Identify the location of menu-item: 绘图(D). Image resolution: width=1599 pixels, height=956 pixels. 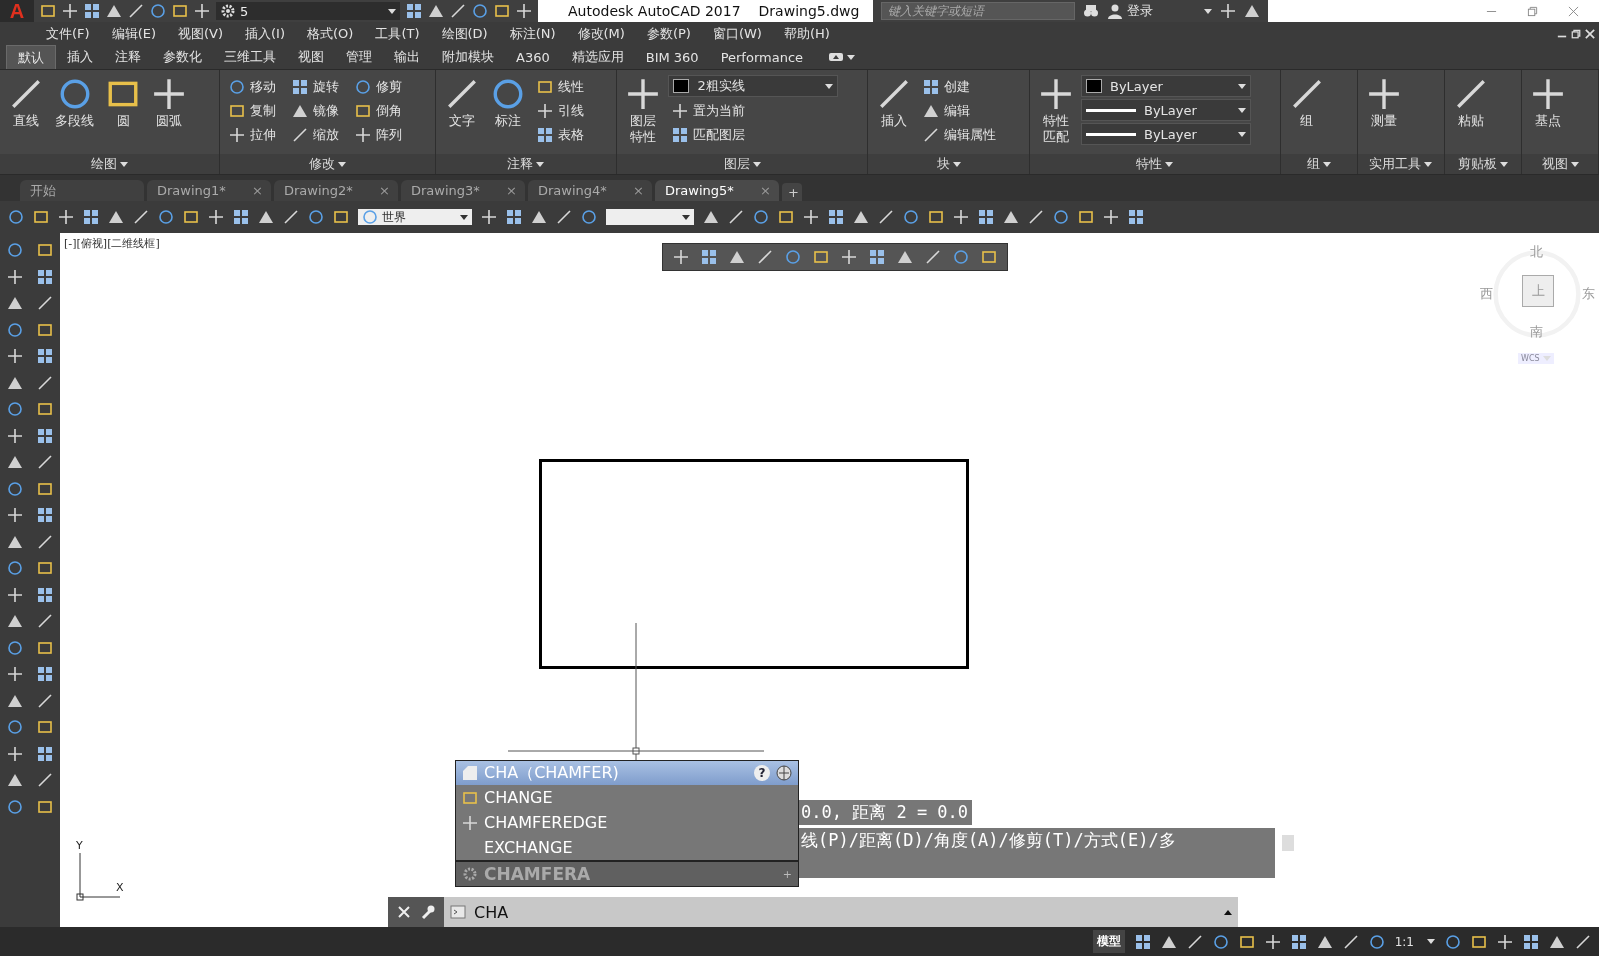
(464, 33).